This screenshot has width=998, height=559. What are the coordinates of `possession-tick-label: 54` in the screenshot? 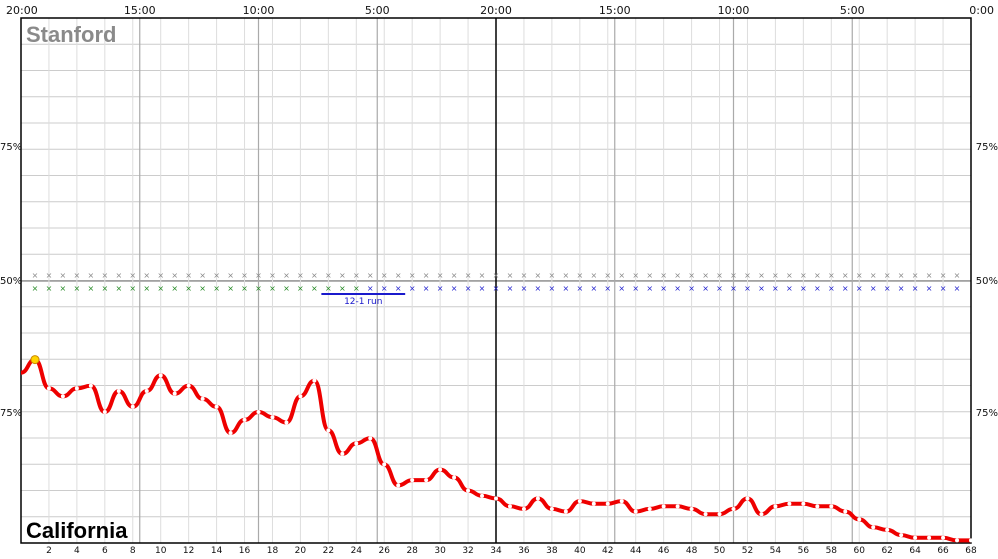 It's located at (776, 551).